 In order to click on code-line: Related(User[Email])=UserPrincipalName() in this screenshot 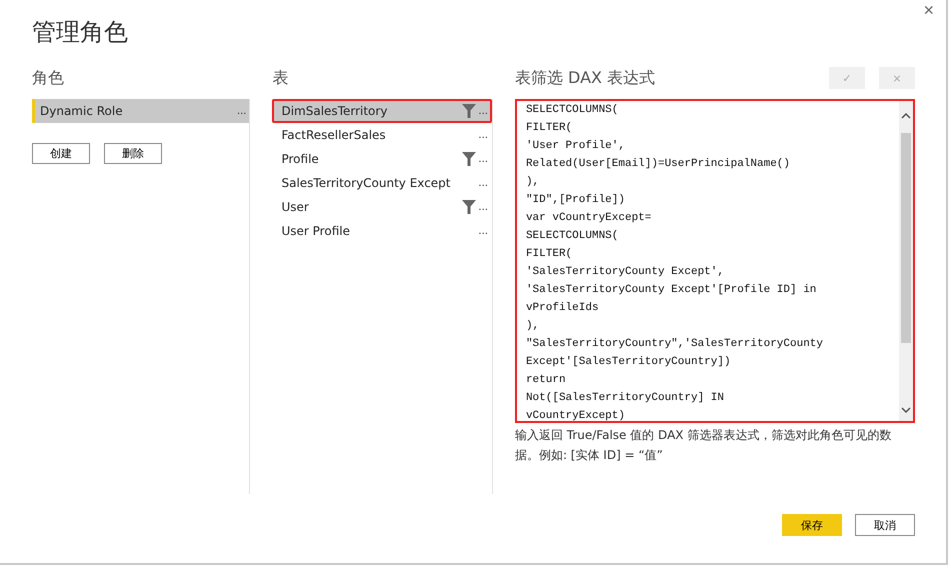, I will do `click(658, 164)`.